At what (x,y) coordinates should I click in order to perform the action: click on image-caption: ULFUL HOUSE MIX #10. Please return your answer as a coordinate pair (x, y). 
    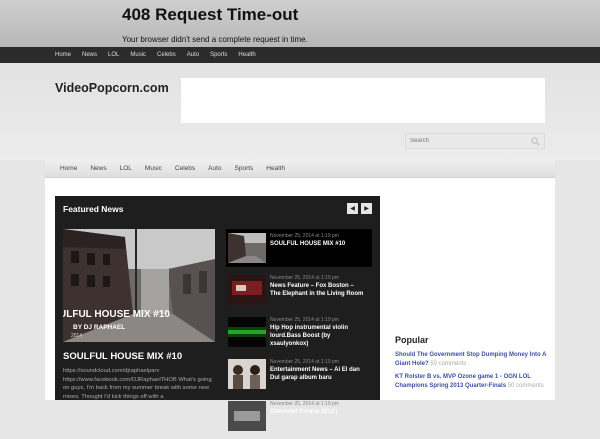
    Looking at the image, I should click on (116, 314).